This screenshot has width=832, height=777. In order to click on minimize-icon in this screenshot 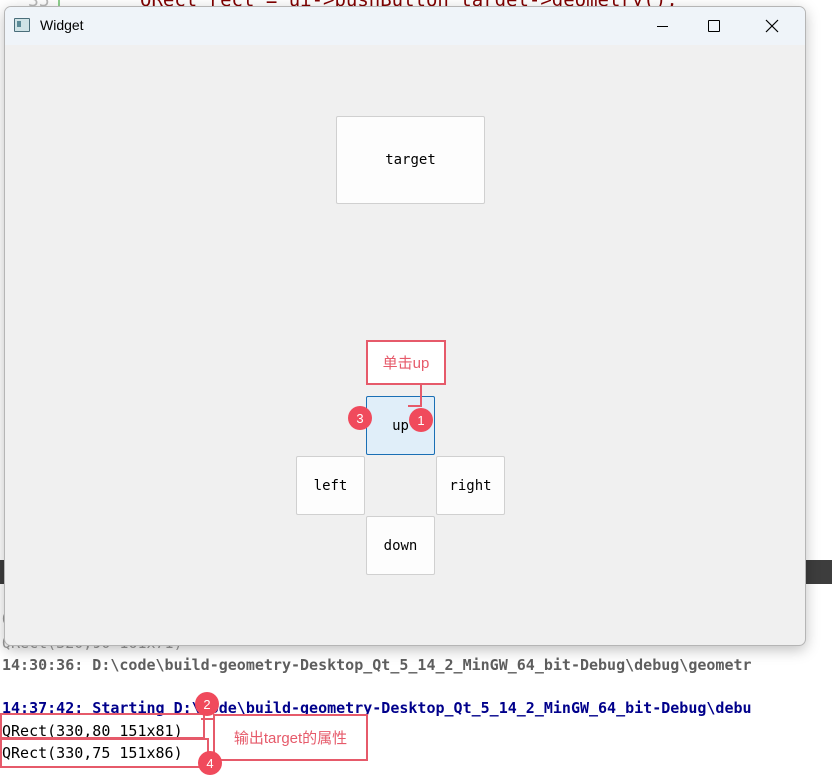, I will do `click(662, 26)`.